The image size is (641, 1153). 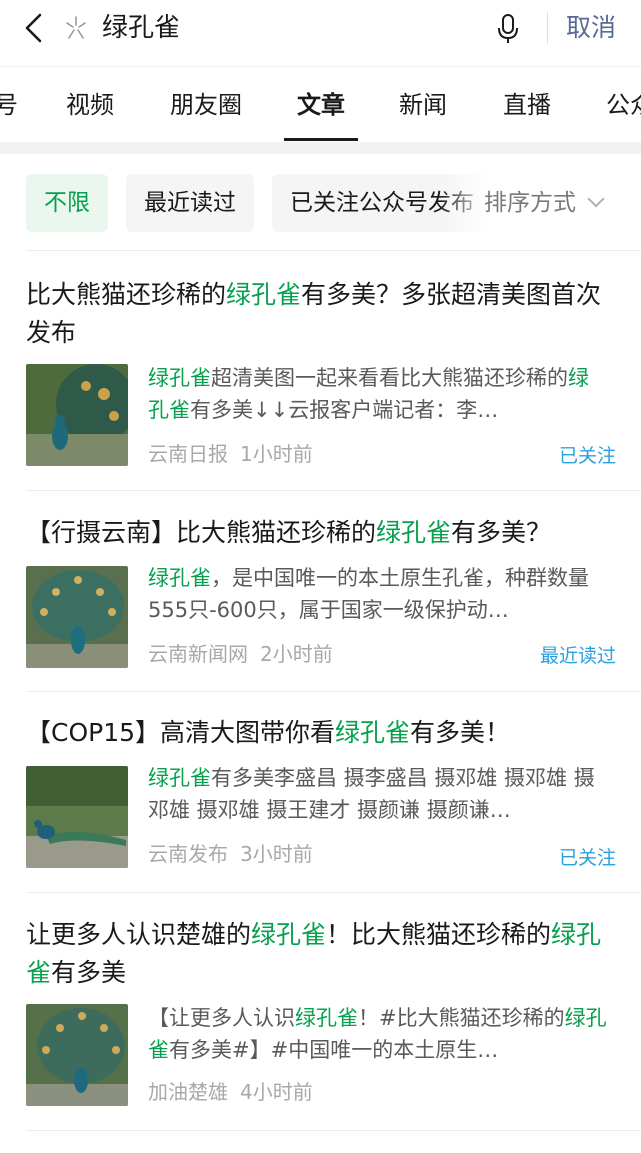 What do you see at coordinates (126, 294) in the screenshot?
I see `title-text: 比大熊猫还珍稀的` at bounding box center [126, 294].